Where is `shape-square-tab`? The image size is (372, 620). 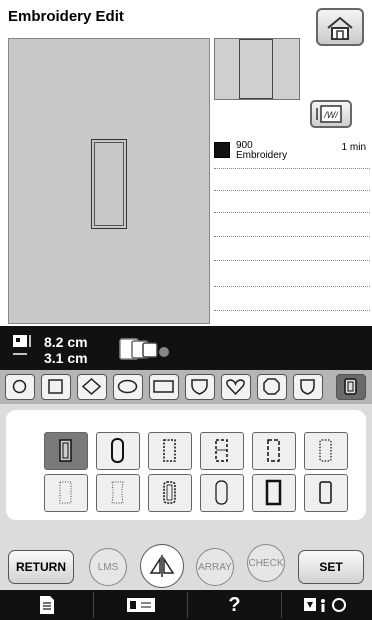 shape-square-tab is located at coordinates (56, 387).